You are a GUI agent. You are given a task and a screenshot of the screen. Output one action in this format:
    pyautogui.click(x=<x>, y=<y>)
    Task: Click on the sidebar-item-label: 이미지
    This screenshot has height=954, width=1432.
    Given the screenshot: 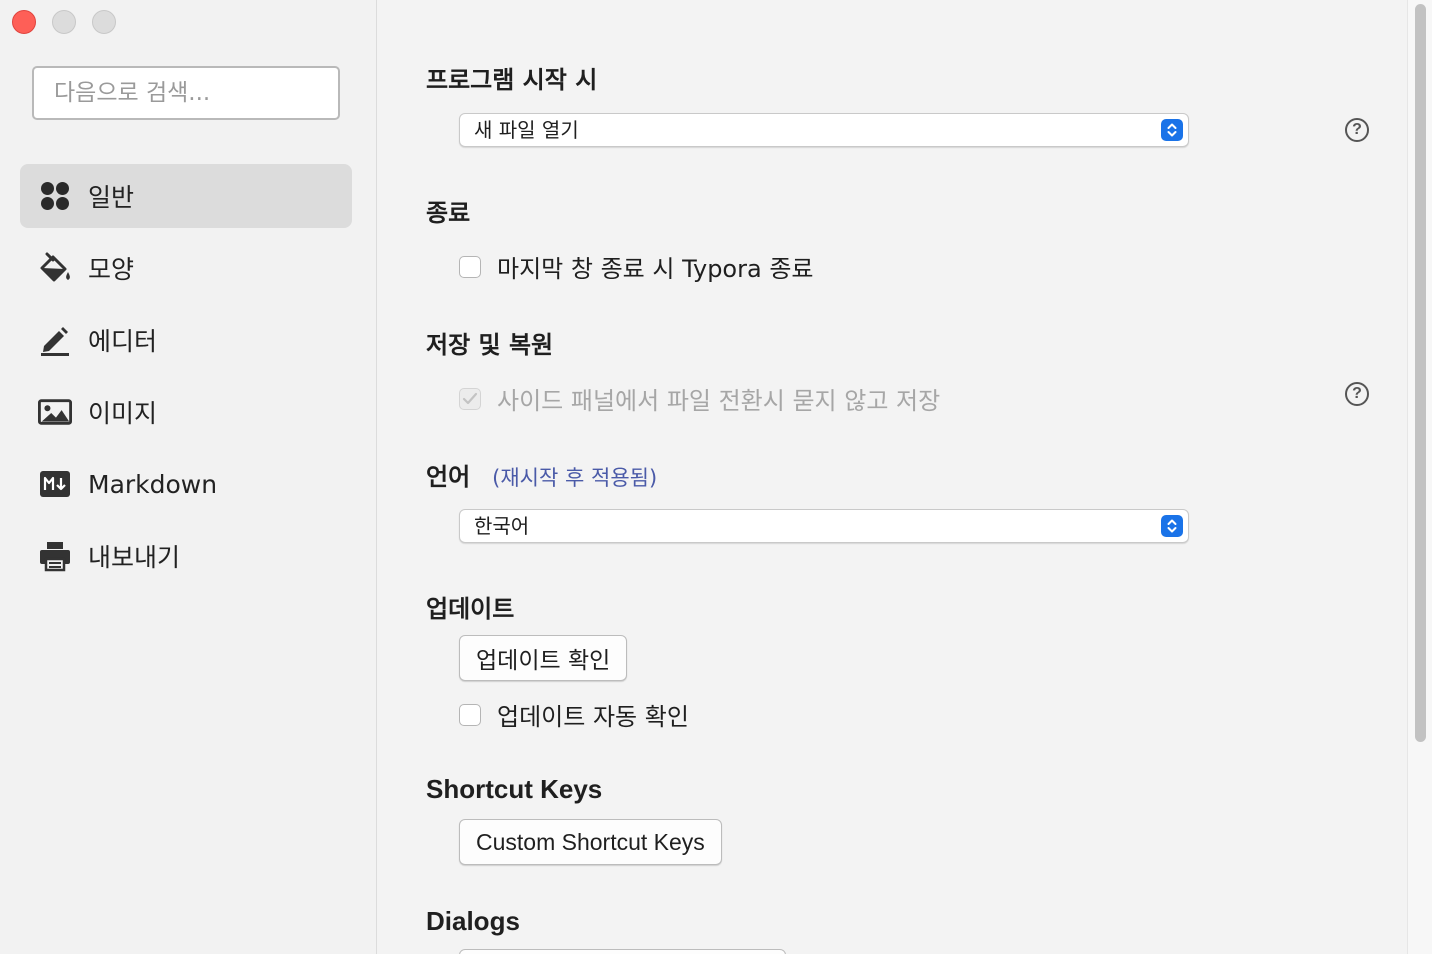 What is the action you would take?
    pyautogui.click(x=123, y=413)
    